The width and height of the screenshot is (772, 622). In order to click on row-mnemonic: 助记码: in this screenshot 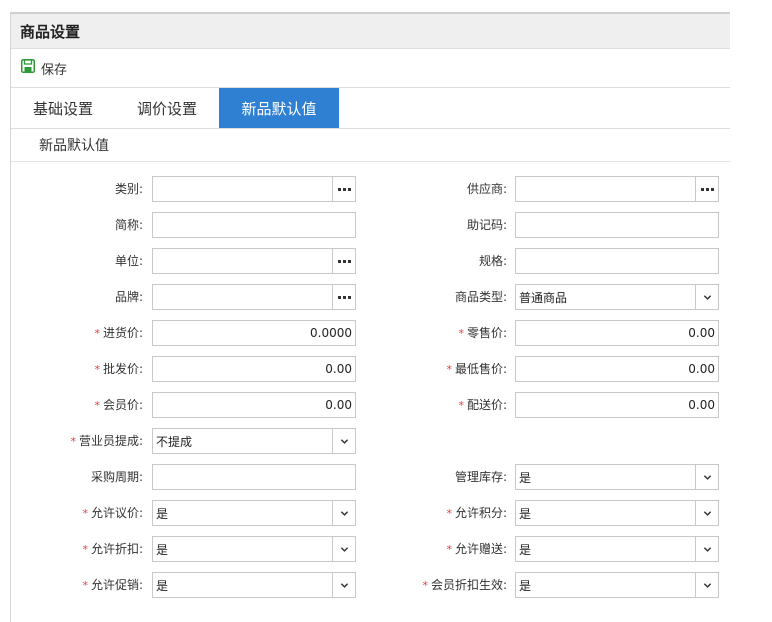, I will do `click(370, 225)`.